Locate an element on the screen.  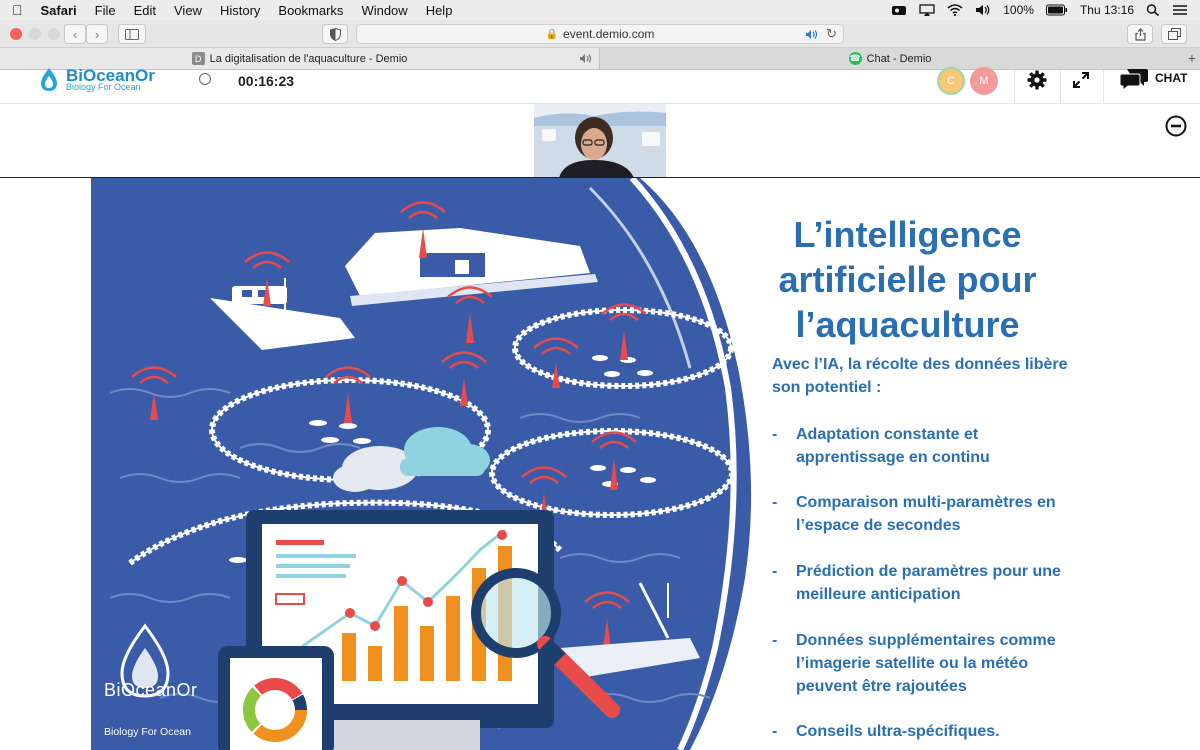
show-tabs-button is located at coordinates (1174, 34).